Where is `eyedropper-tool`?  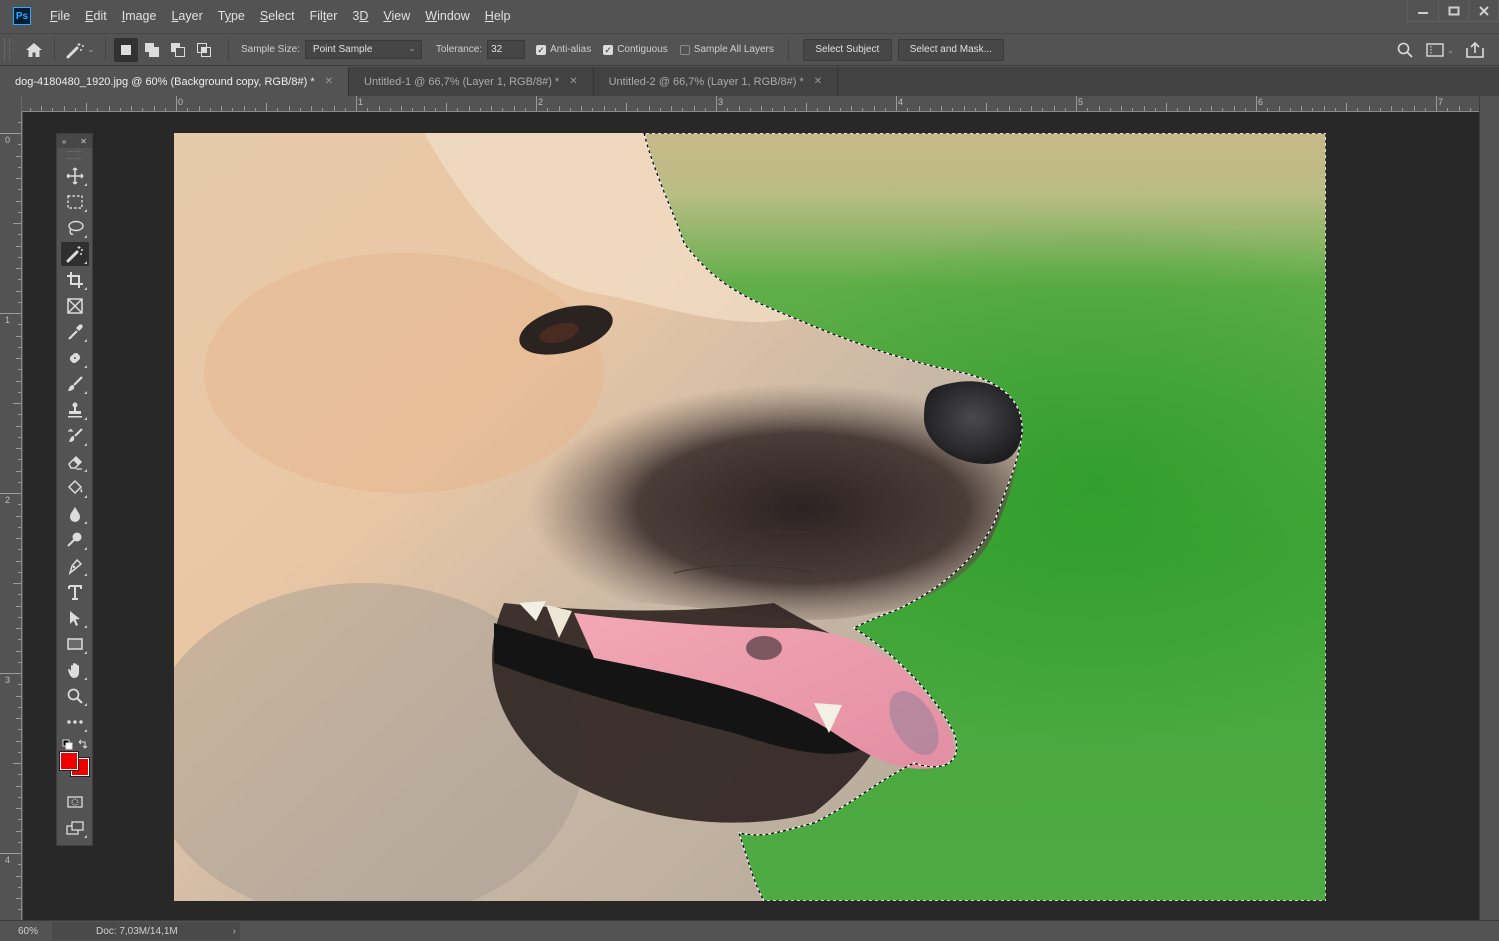 eyedropper-tool is located at coordinates (75, 332).